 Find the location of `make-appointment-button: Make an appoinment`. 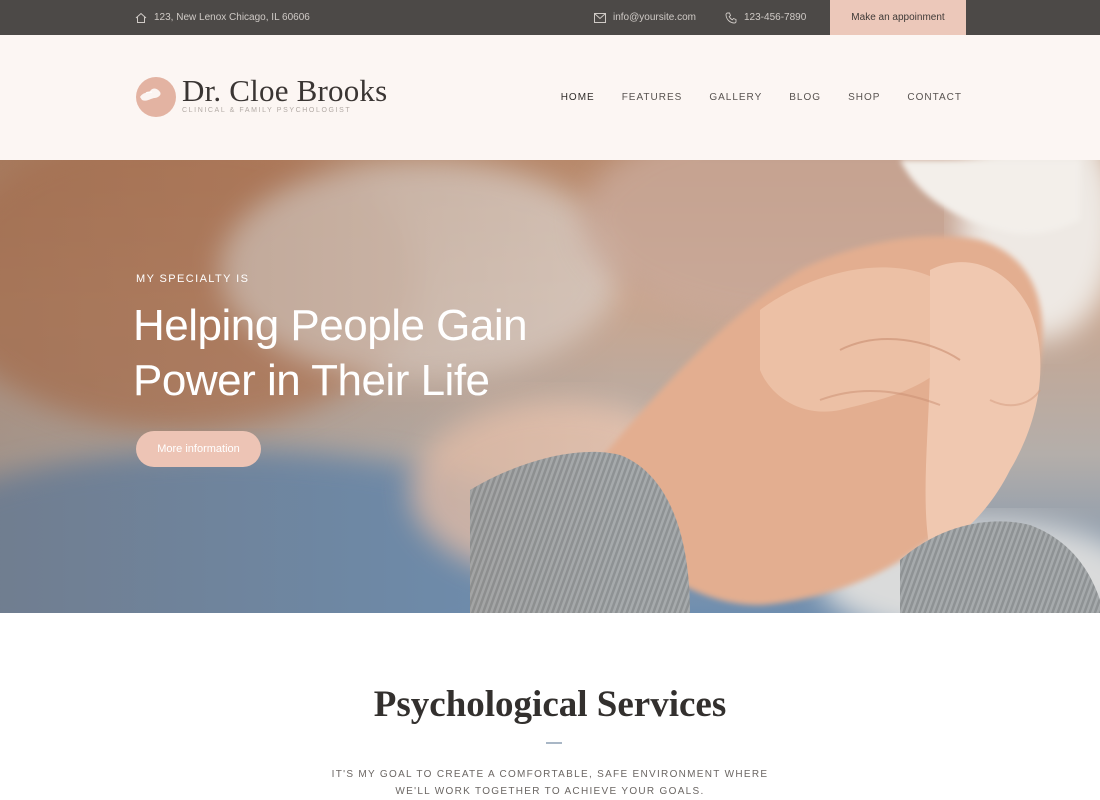

make-appointment-button: Make an appoinment is located at coordinates (898, 17).